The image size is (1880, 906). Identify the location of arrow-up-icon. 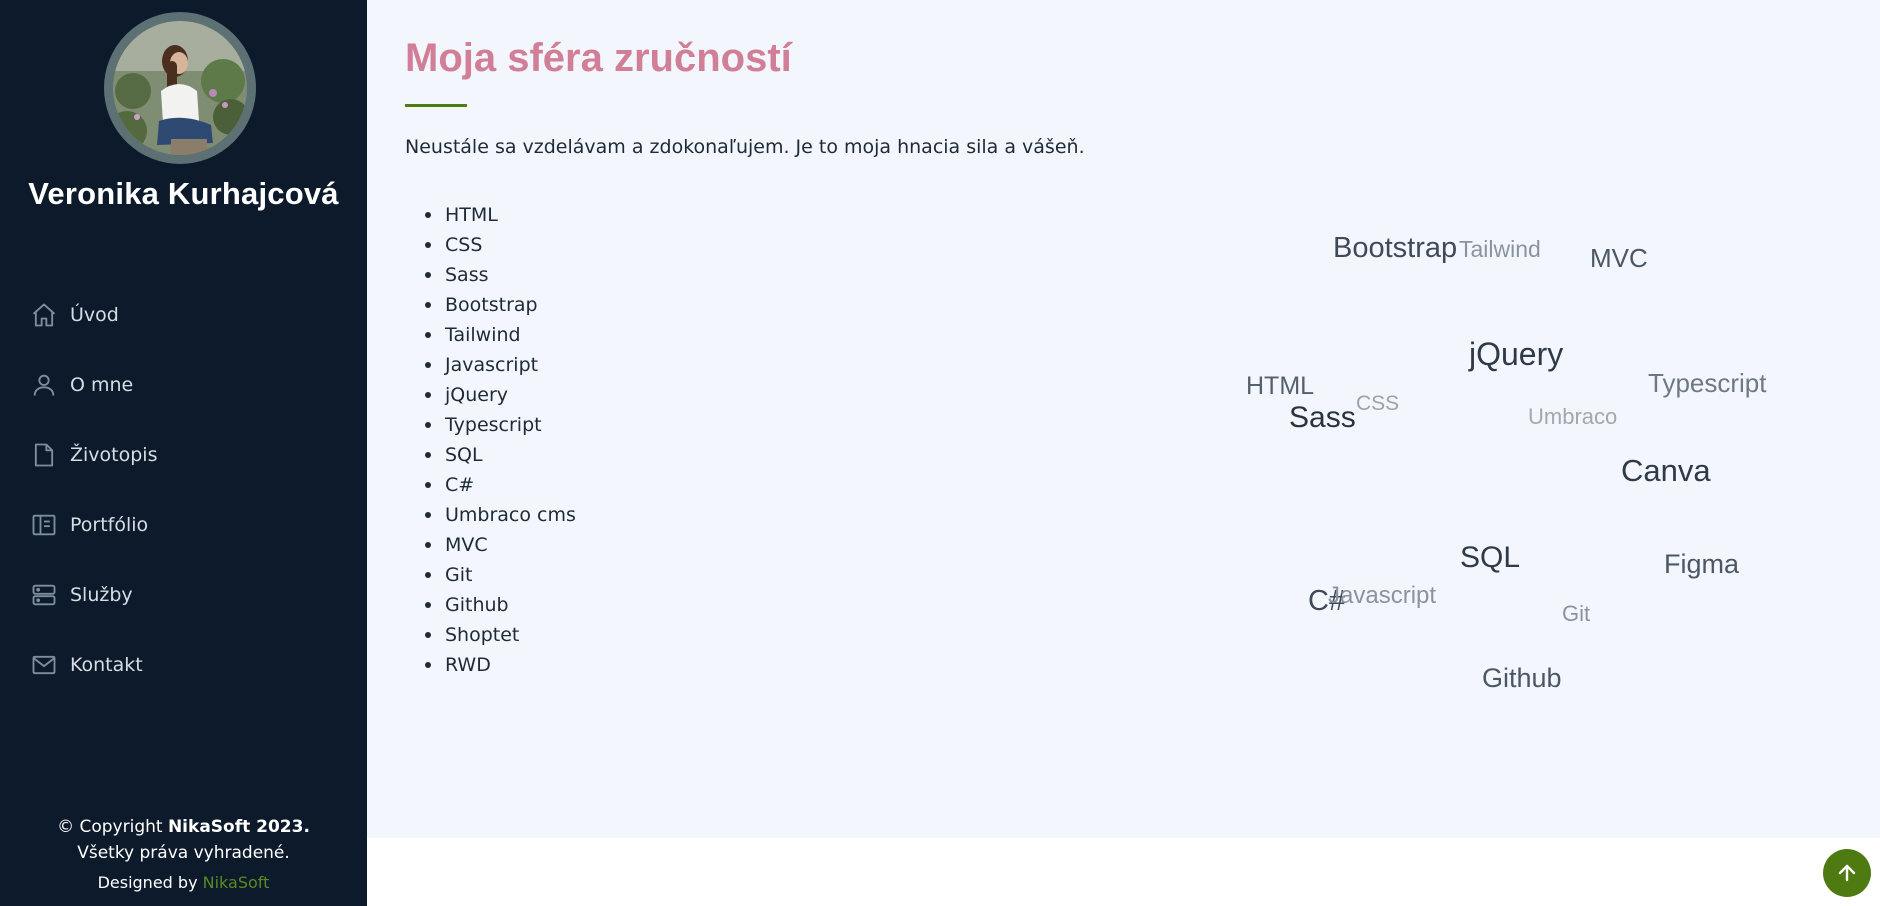
(1847, 873).